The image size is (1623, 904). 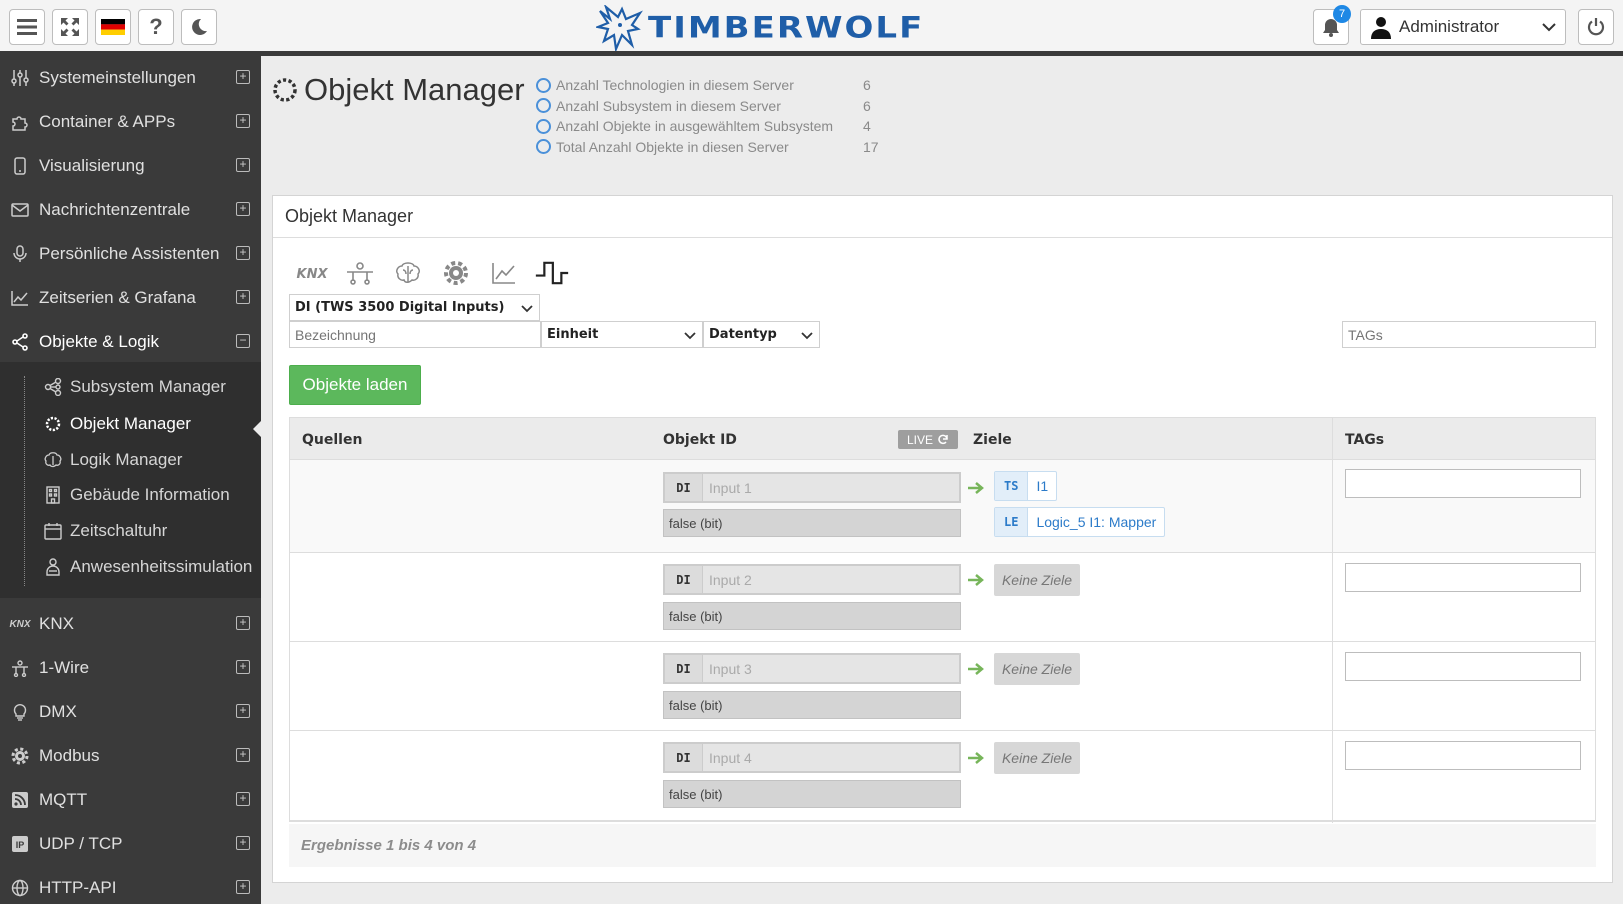 What do you see at coordinates (130, 885) in the screenshot?
I see `sidebar-item-http-api: HTTP-API +` at bounding box center [130, 885].